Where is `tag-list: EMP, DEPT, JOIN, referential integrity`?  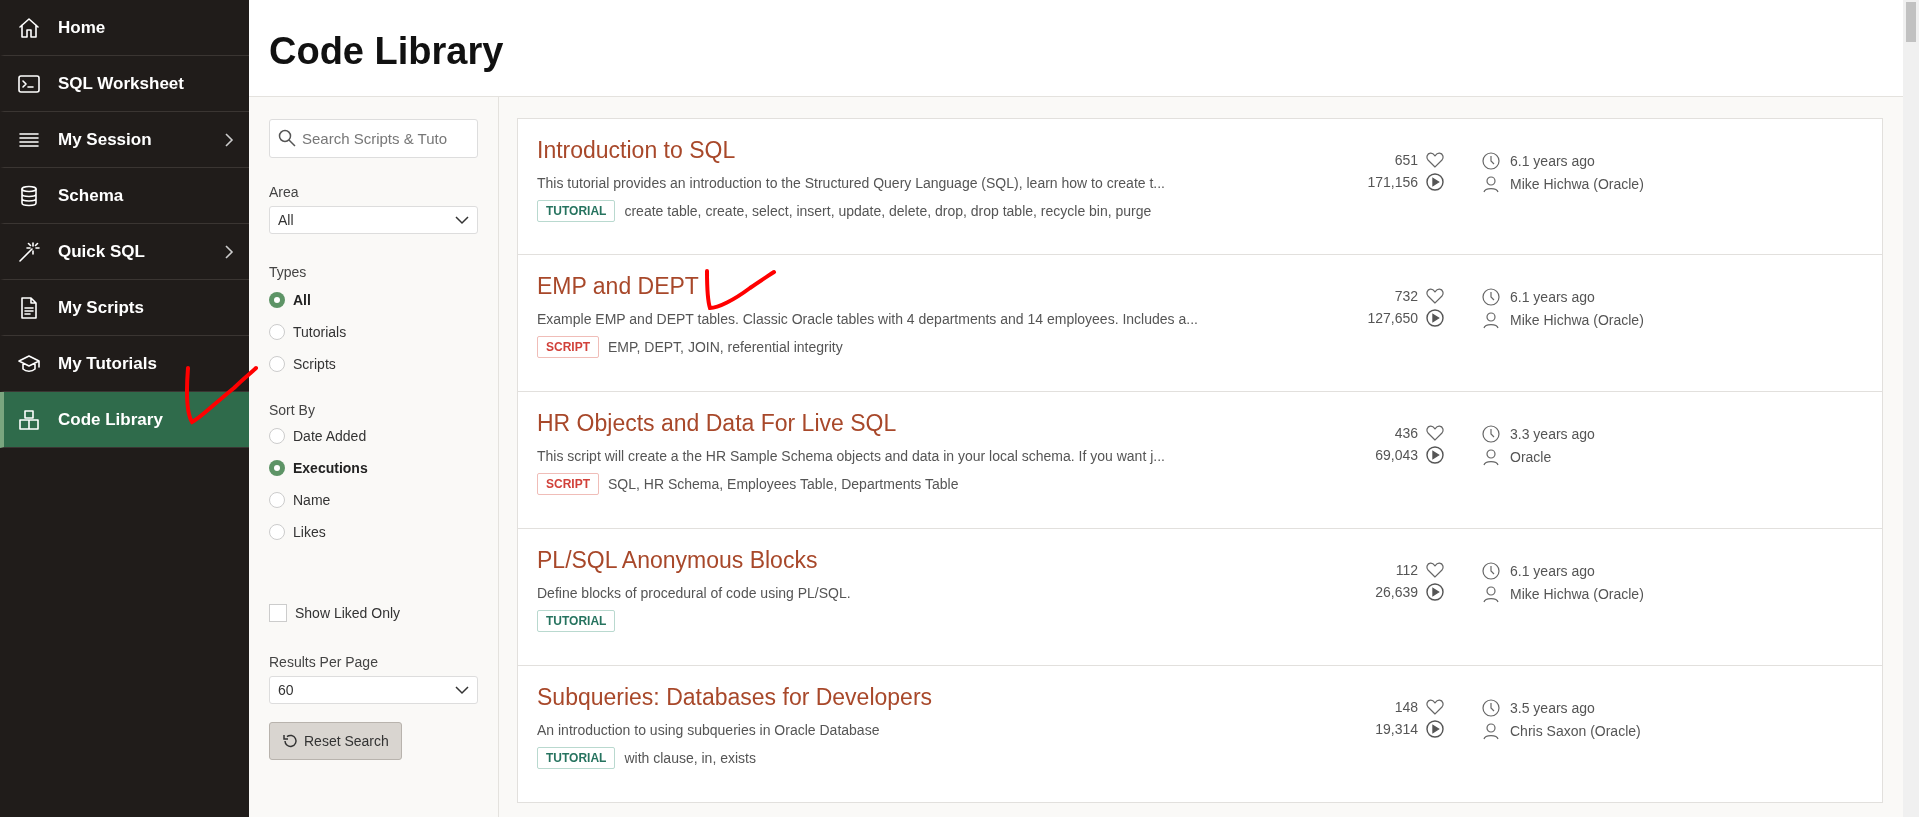
tag-list: EMP, DEPT, JOIN, referential integrity is located at coordinates (725, 347).